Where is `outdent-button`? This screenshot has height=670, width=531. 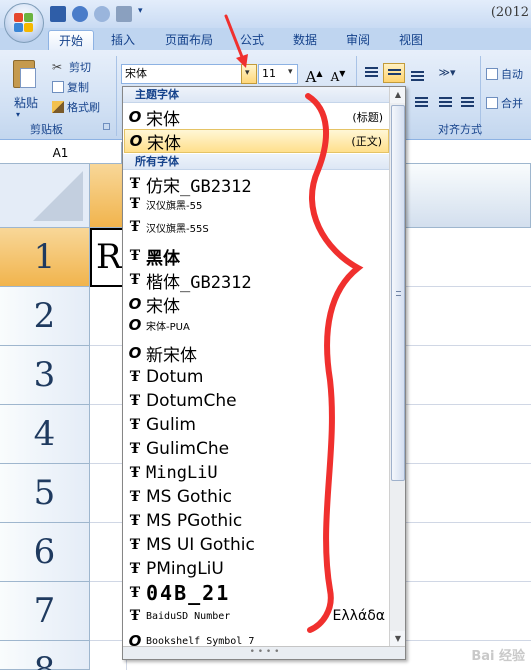 outdent-button is located at coordinates (467, 102).